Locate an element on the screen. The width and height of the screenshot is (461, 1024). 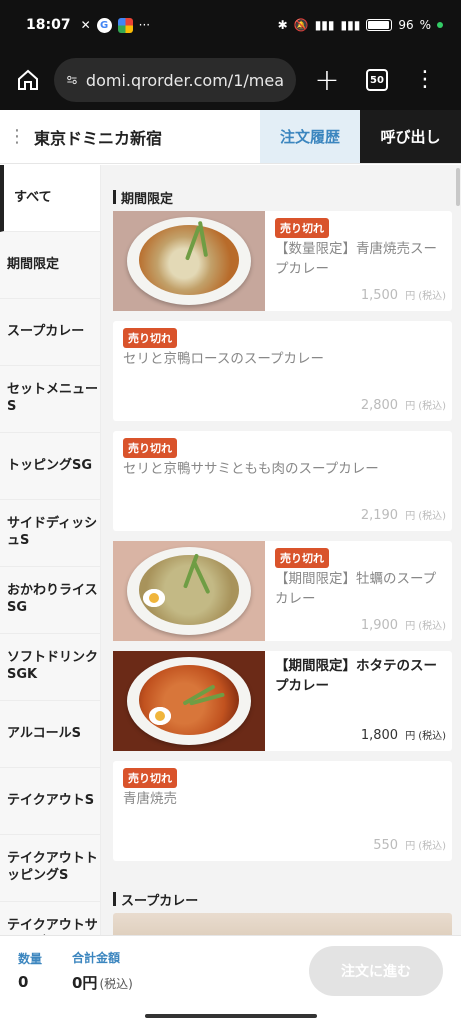
sidebar-item-set-menu: セットメニューS is located at coordinates (50, 399).